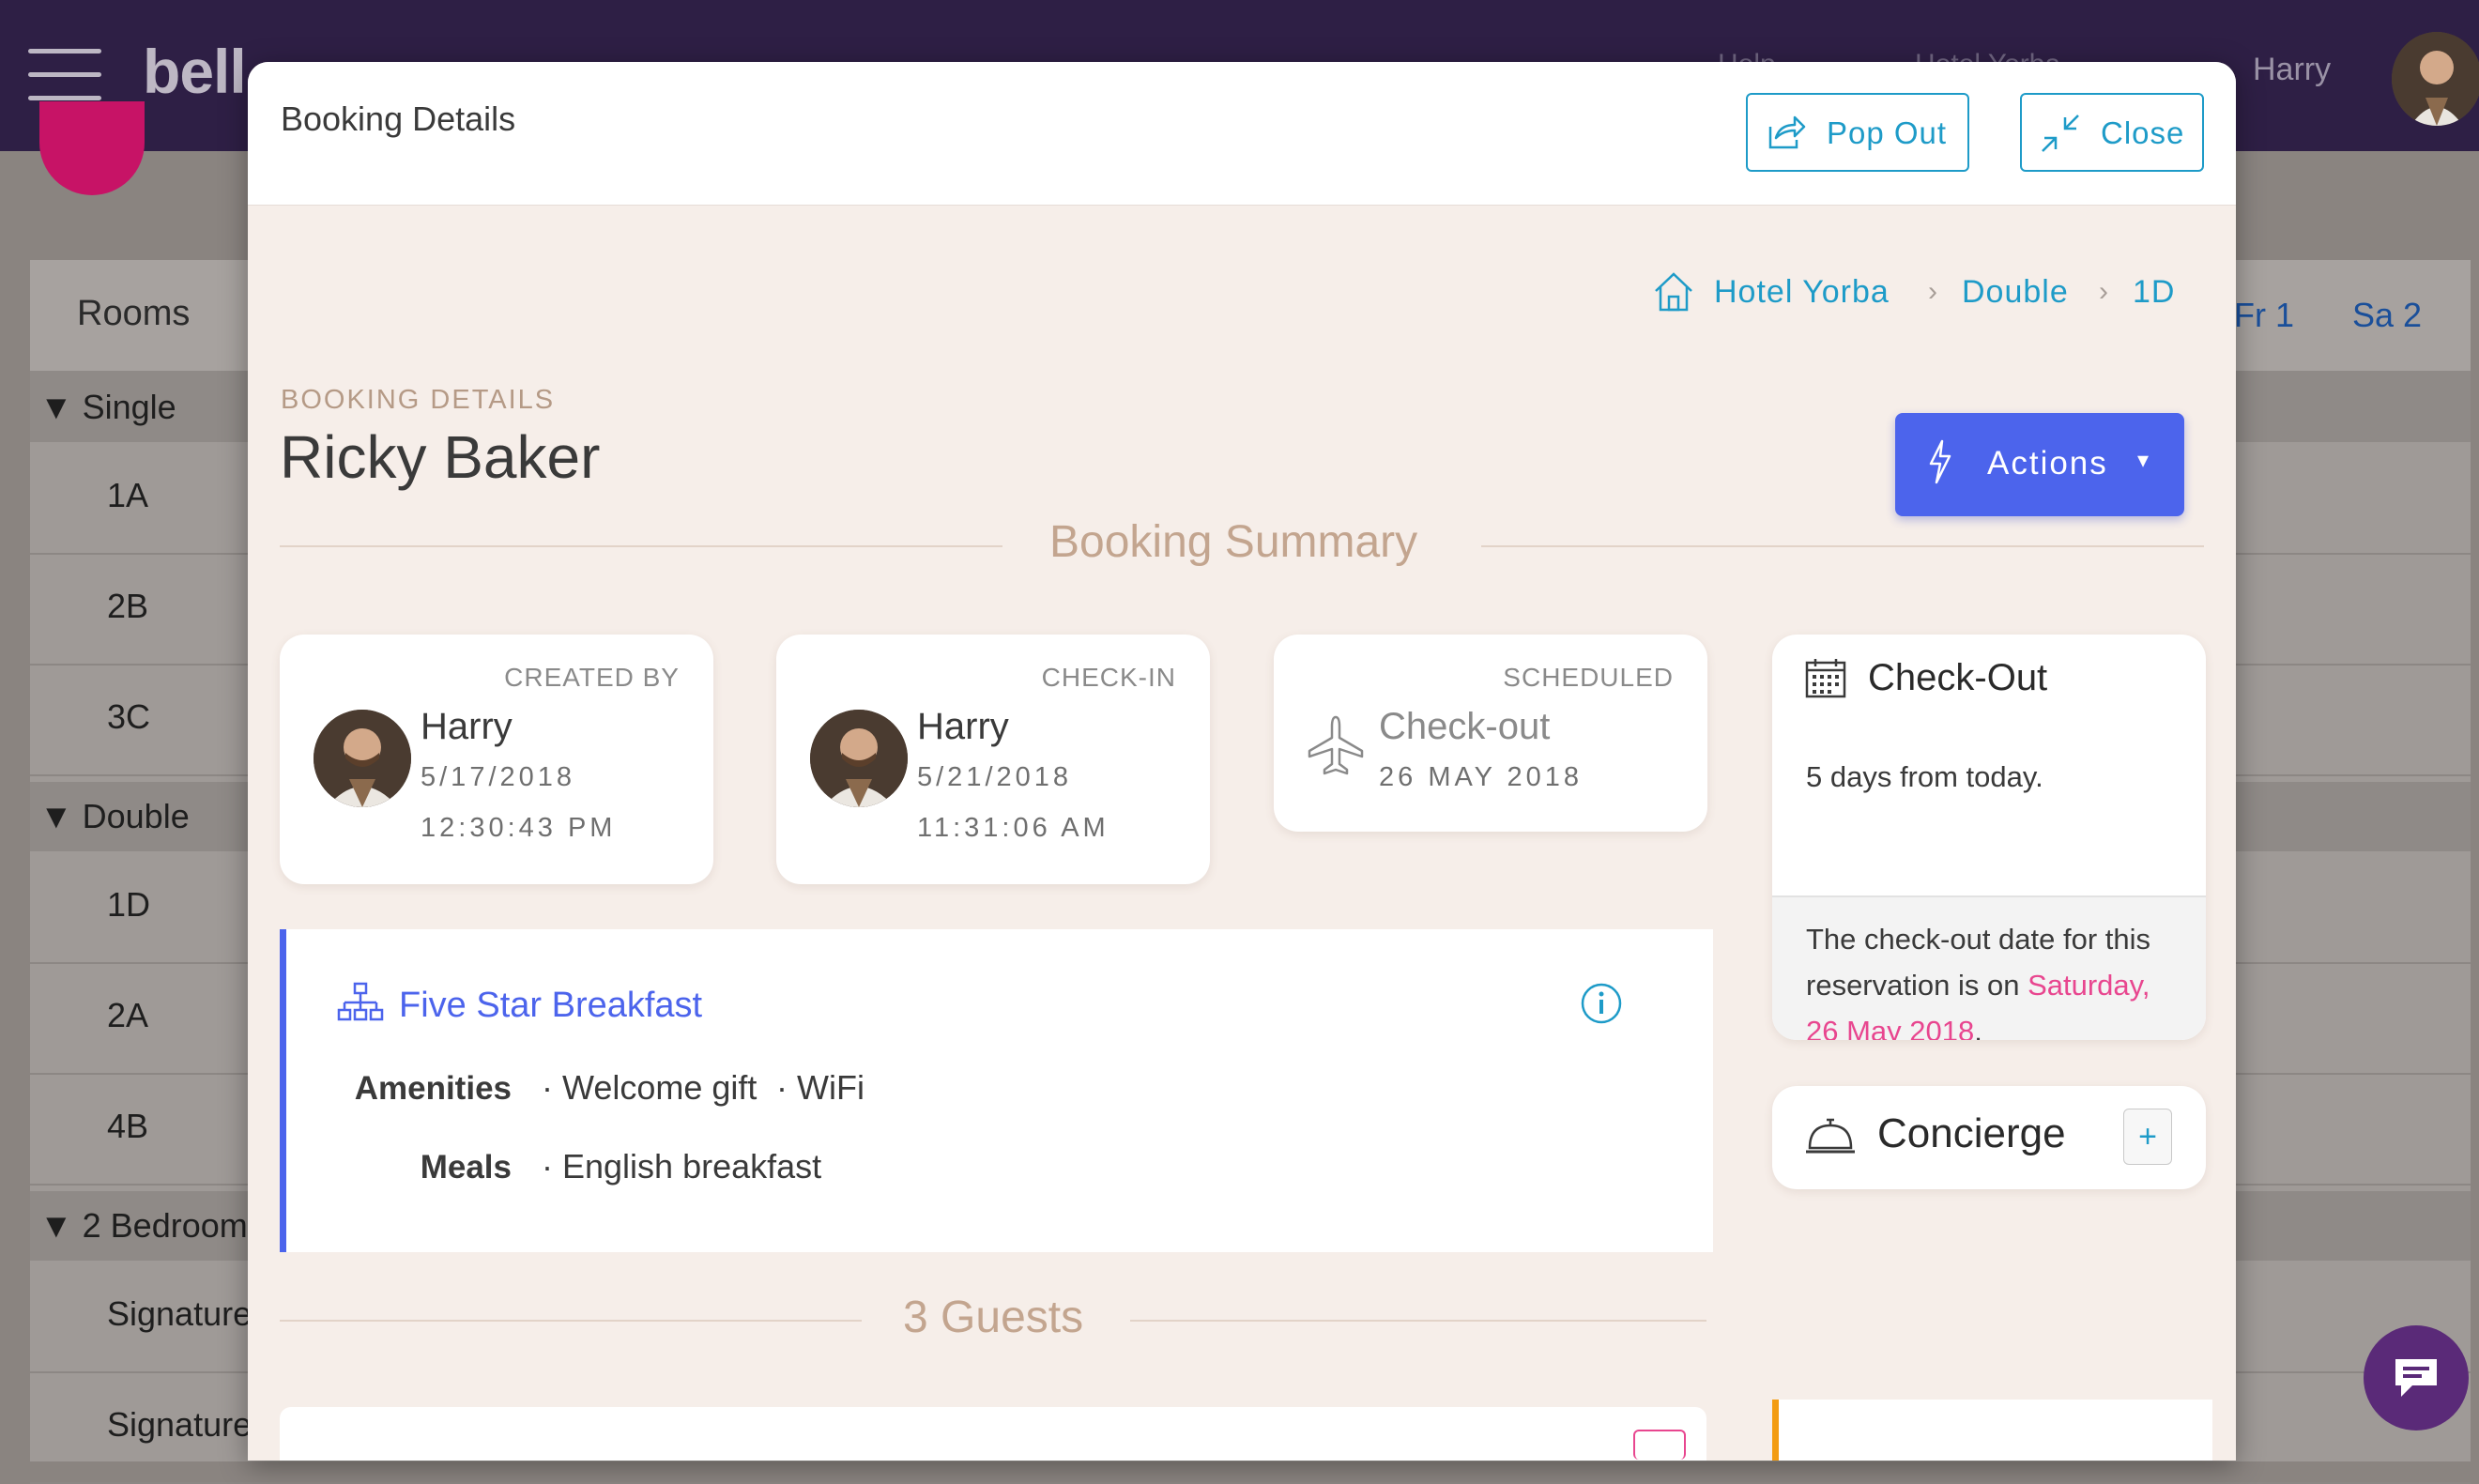  I want to click on pop-out-label: Pop Out, so click(1887, 132).